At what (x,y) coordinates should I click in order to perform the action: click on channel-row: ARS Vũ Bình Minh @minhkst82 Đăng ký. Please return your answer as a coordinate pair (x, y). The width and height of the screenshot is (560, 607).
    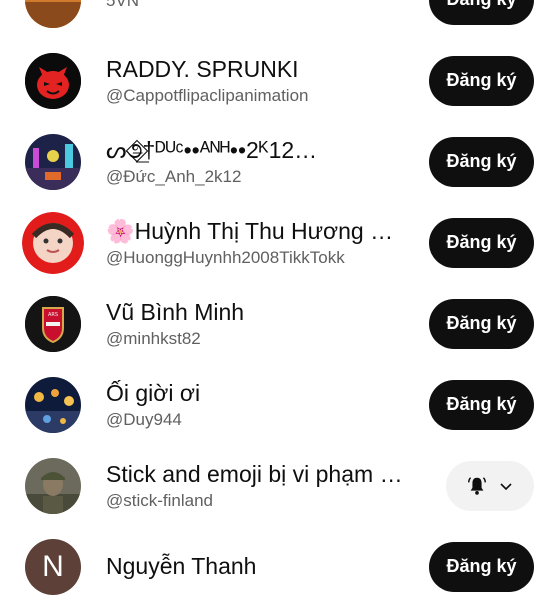
    Looking at the image, I should click on (280, 323).